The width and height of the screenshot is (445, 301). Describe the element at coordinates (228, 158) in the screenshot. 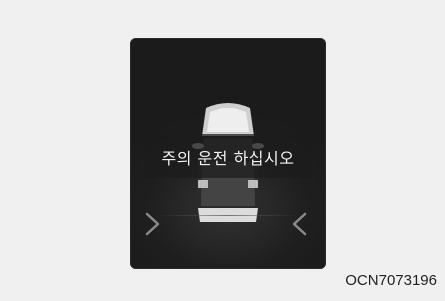

I see `warning-message: 주의 운전 하십시오` at that location.